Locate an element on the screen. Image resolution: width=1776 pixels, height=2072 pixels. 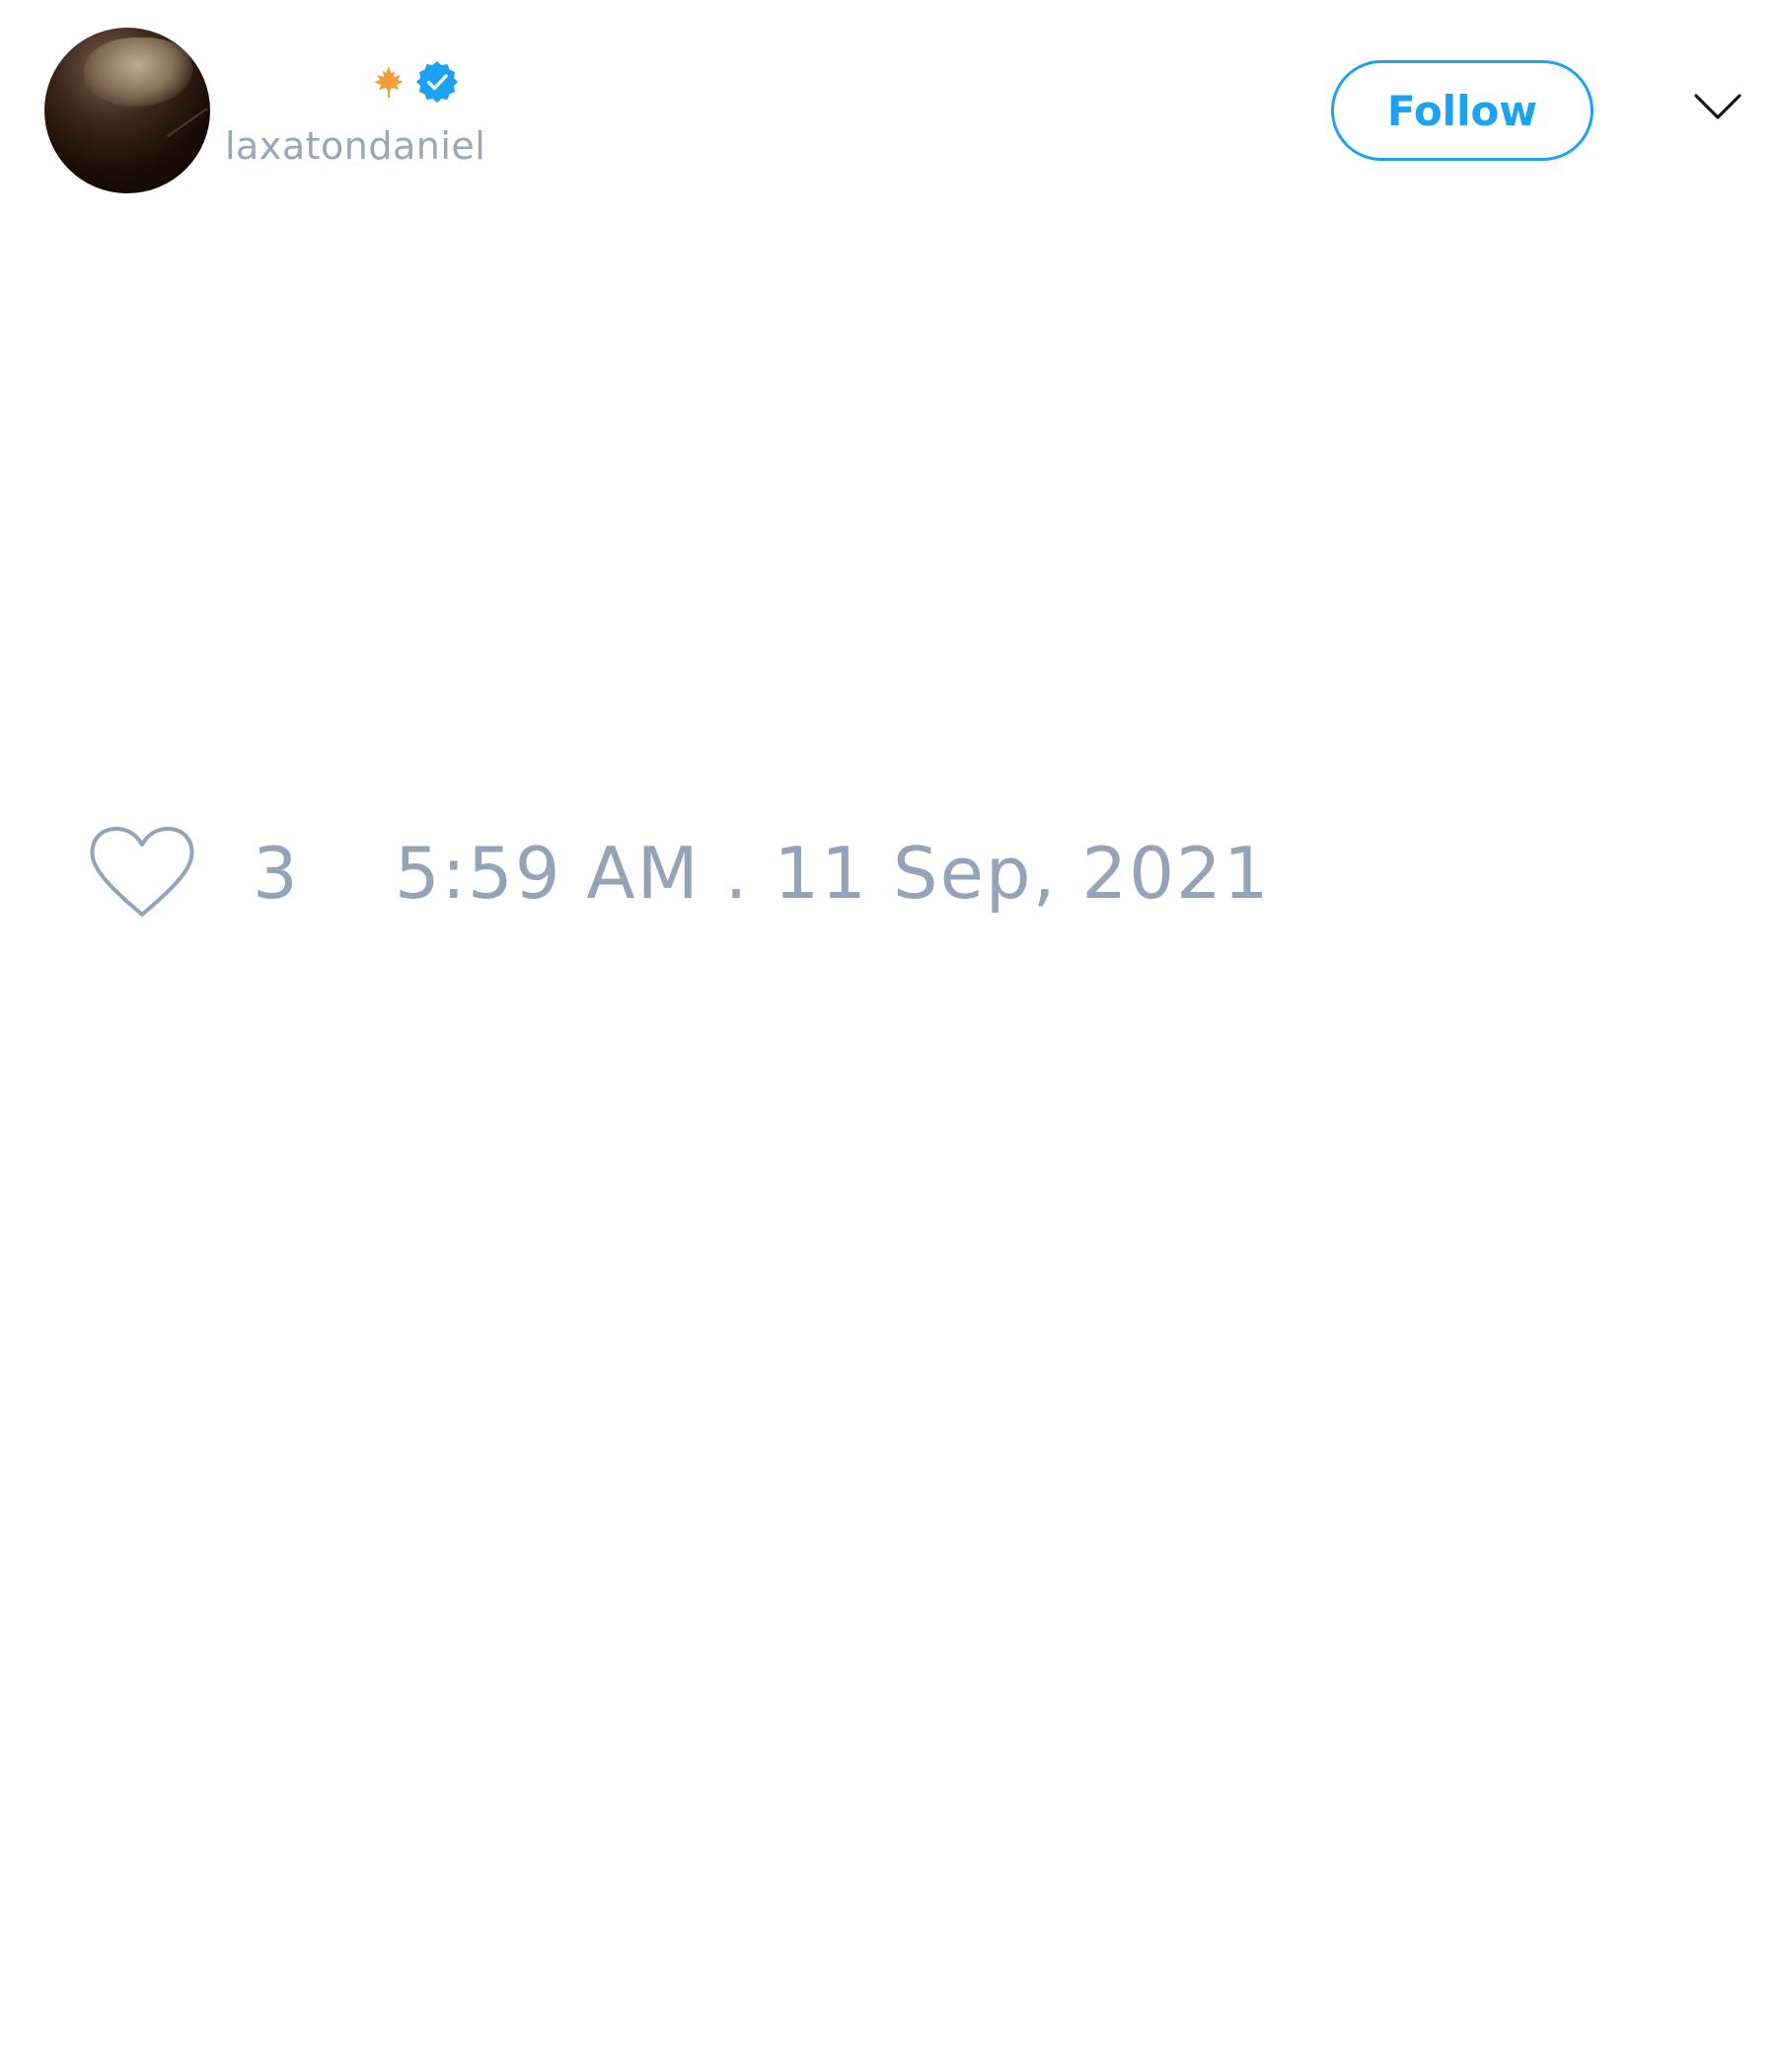
author-handle: laxatondaniel is located at coordinates (355, 146).